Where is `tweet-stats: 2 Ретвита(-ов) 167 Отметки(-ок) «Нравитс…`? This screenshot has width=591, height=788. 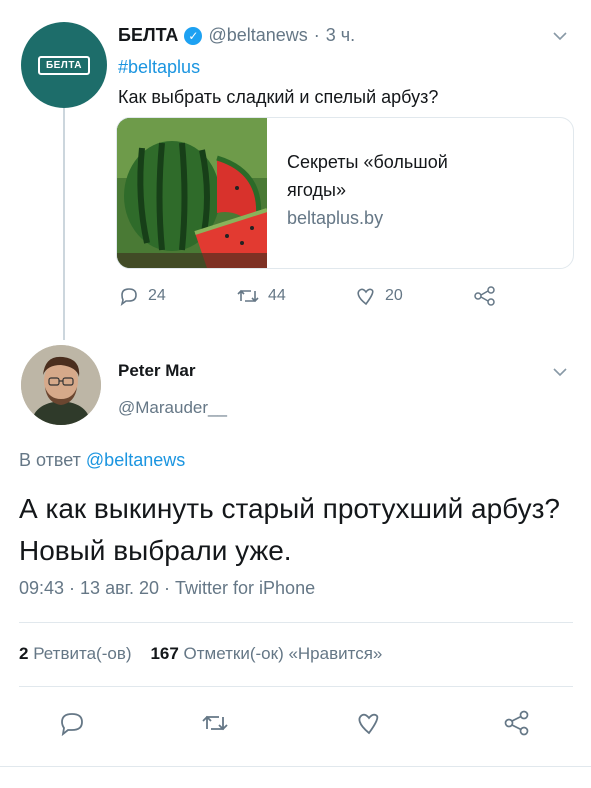 tweet-stats: 2 Ретвита(-ов) 167 Отметки(-ок) «Нравитс… is located at coordinates (200, 654).